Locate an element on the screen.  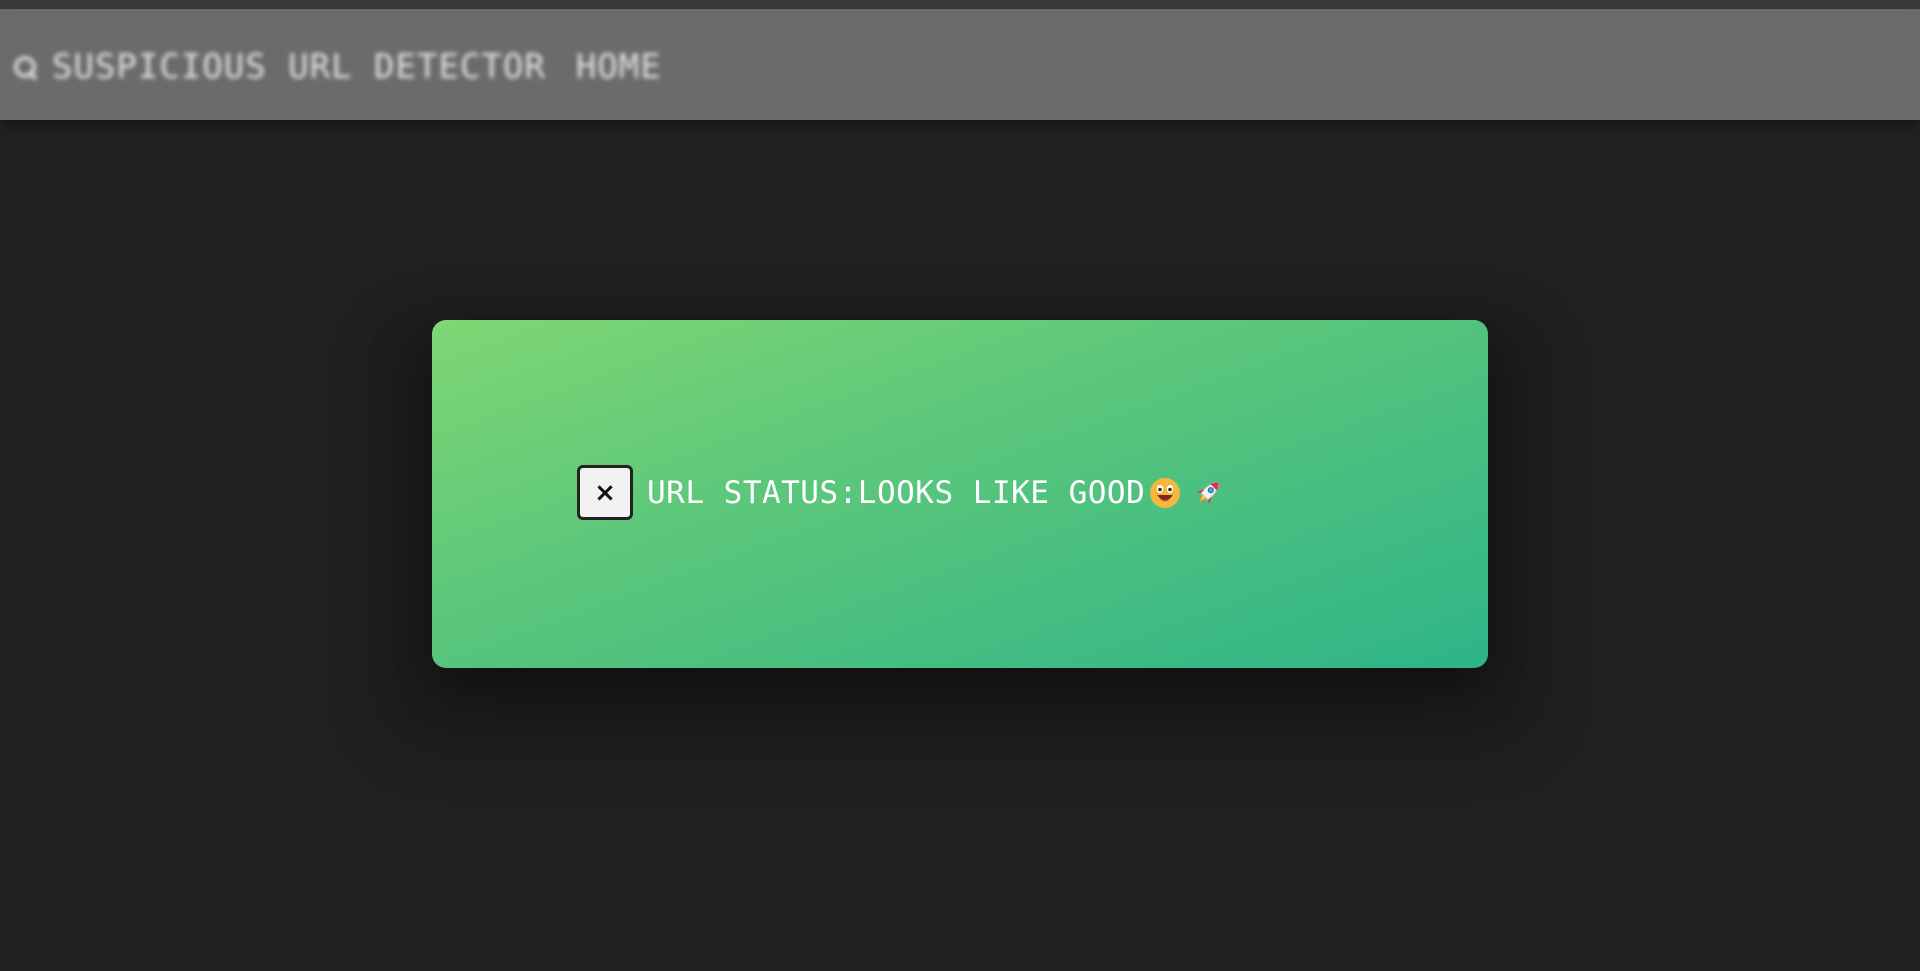
brand-title: SUSPICIOUS URL DETECTOR is located at coordinates (299, 67).